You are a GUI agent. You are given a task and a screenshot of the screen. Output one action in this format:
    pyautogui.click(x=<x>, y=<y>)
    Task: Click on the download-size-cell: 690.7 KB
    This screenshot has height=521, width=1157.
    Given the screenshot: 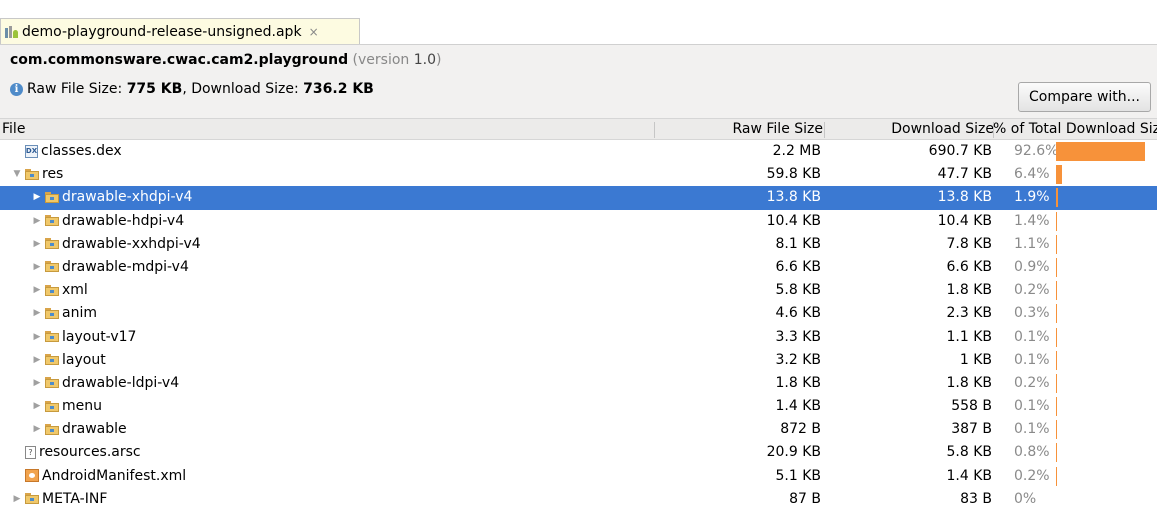 What is the action you would take?
    pyautogui.click(x=960, y=151)
    